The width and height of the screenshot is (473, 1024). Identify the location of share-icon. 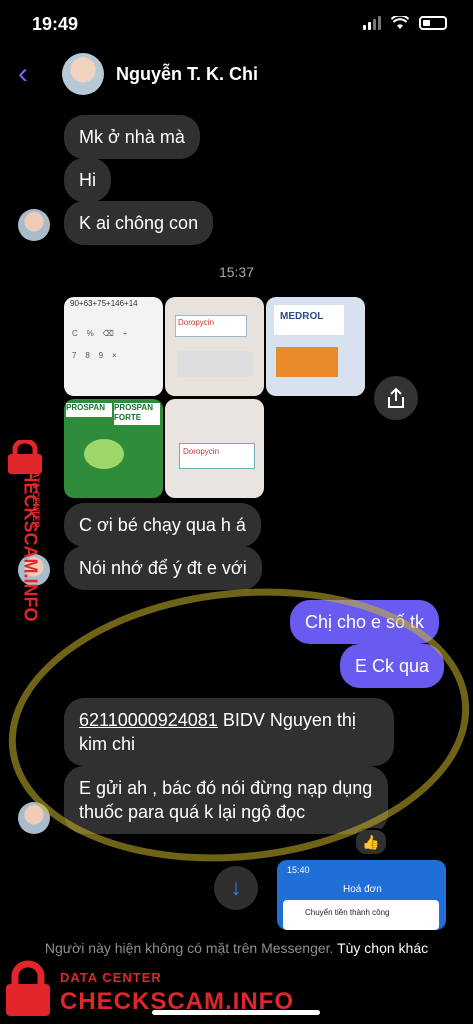
(396, 397).